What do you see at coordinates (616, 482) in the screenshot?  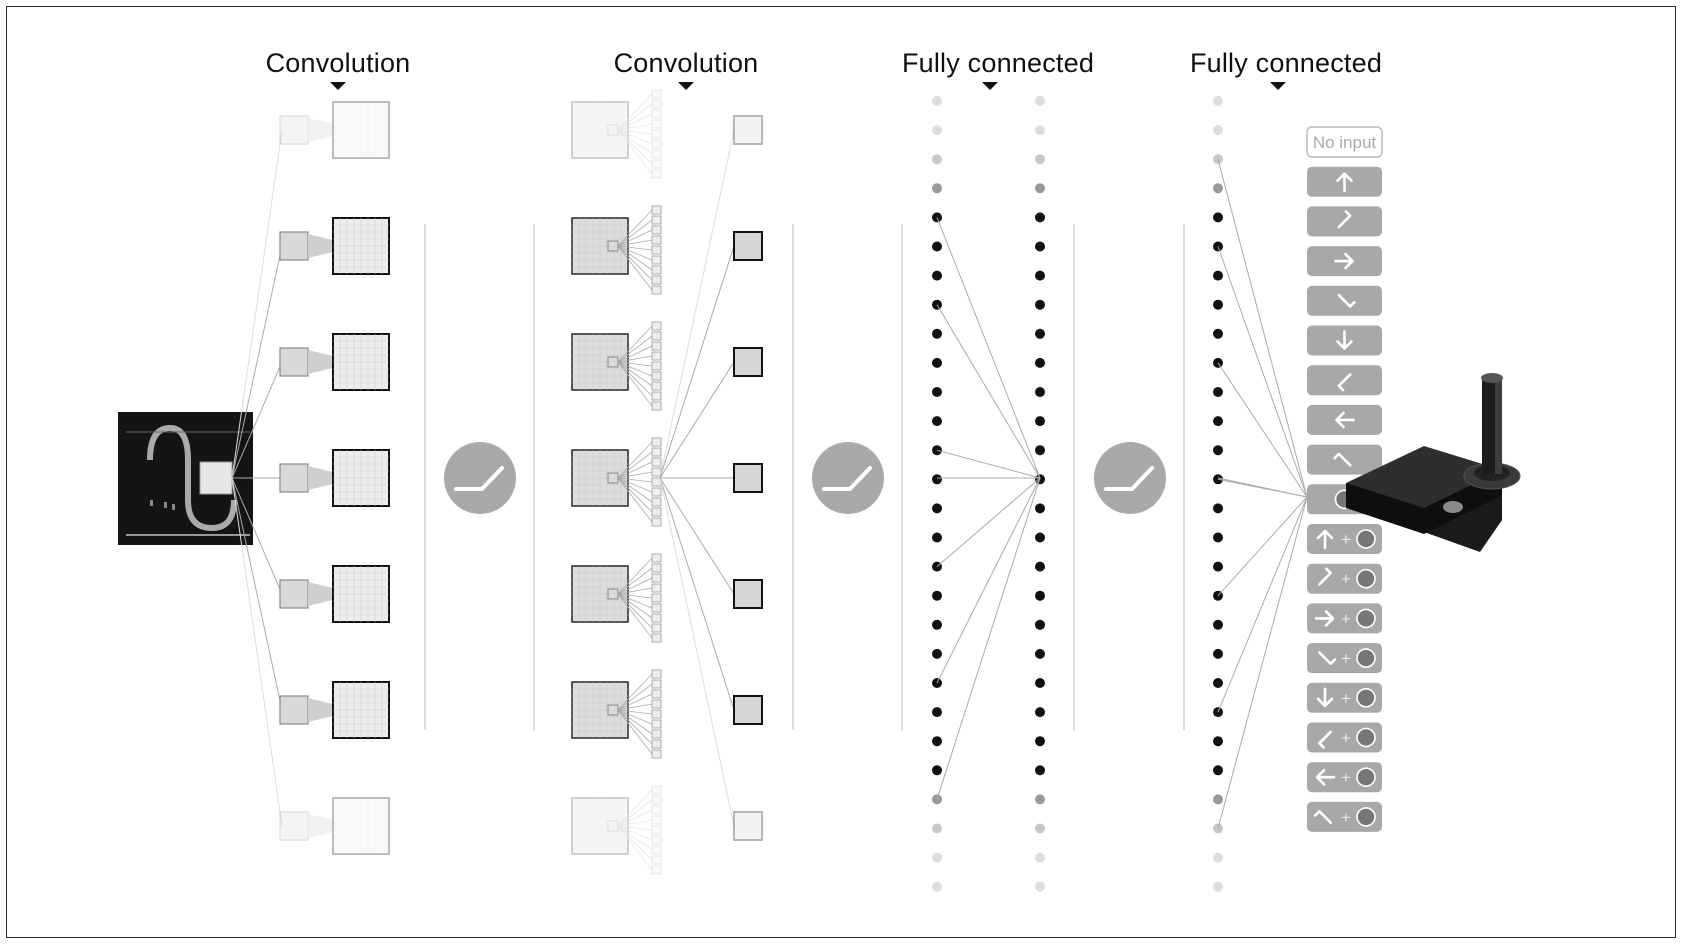 I see `conv2-feature-map` at bounding box center [616, 482].